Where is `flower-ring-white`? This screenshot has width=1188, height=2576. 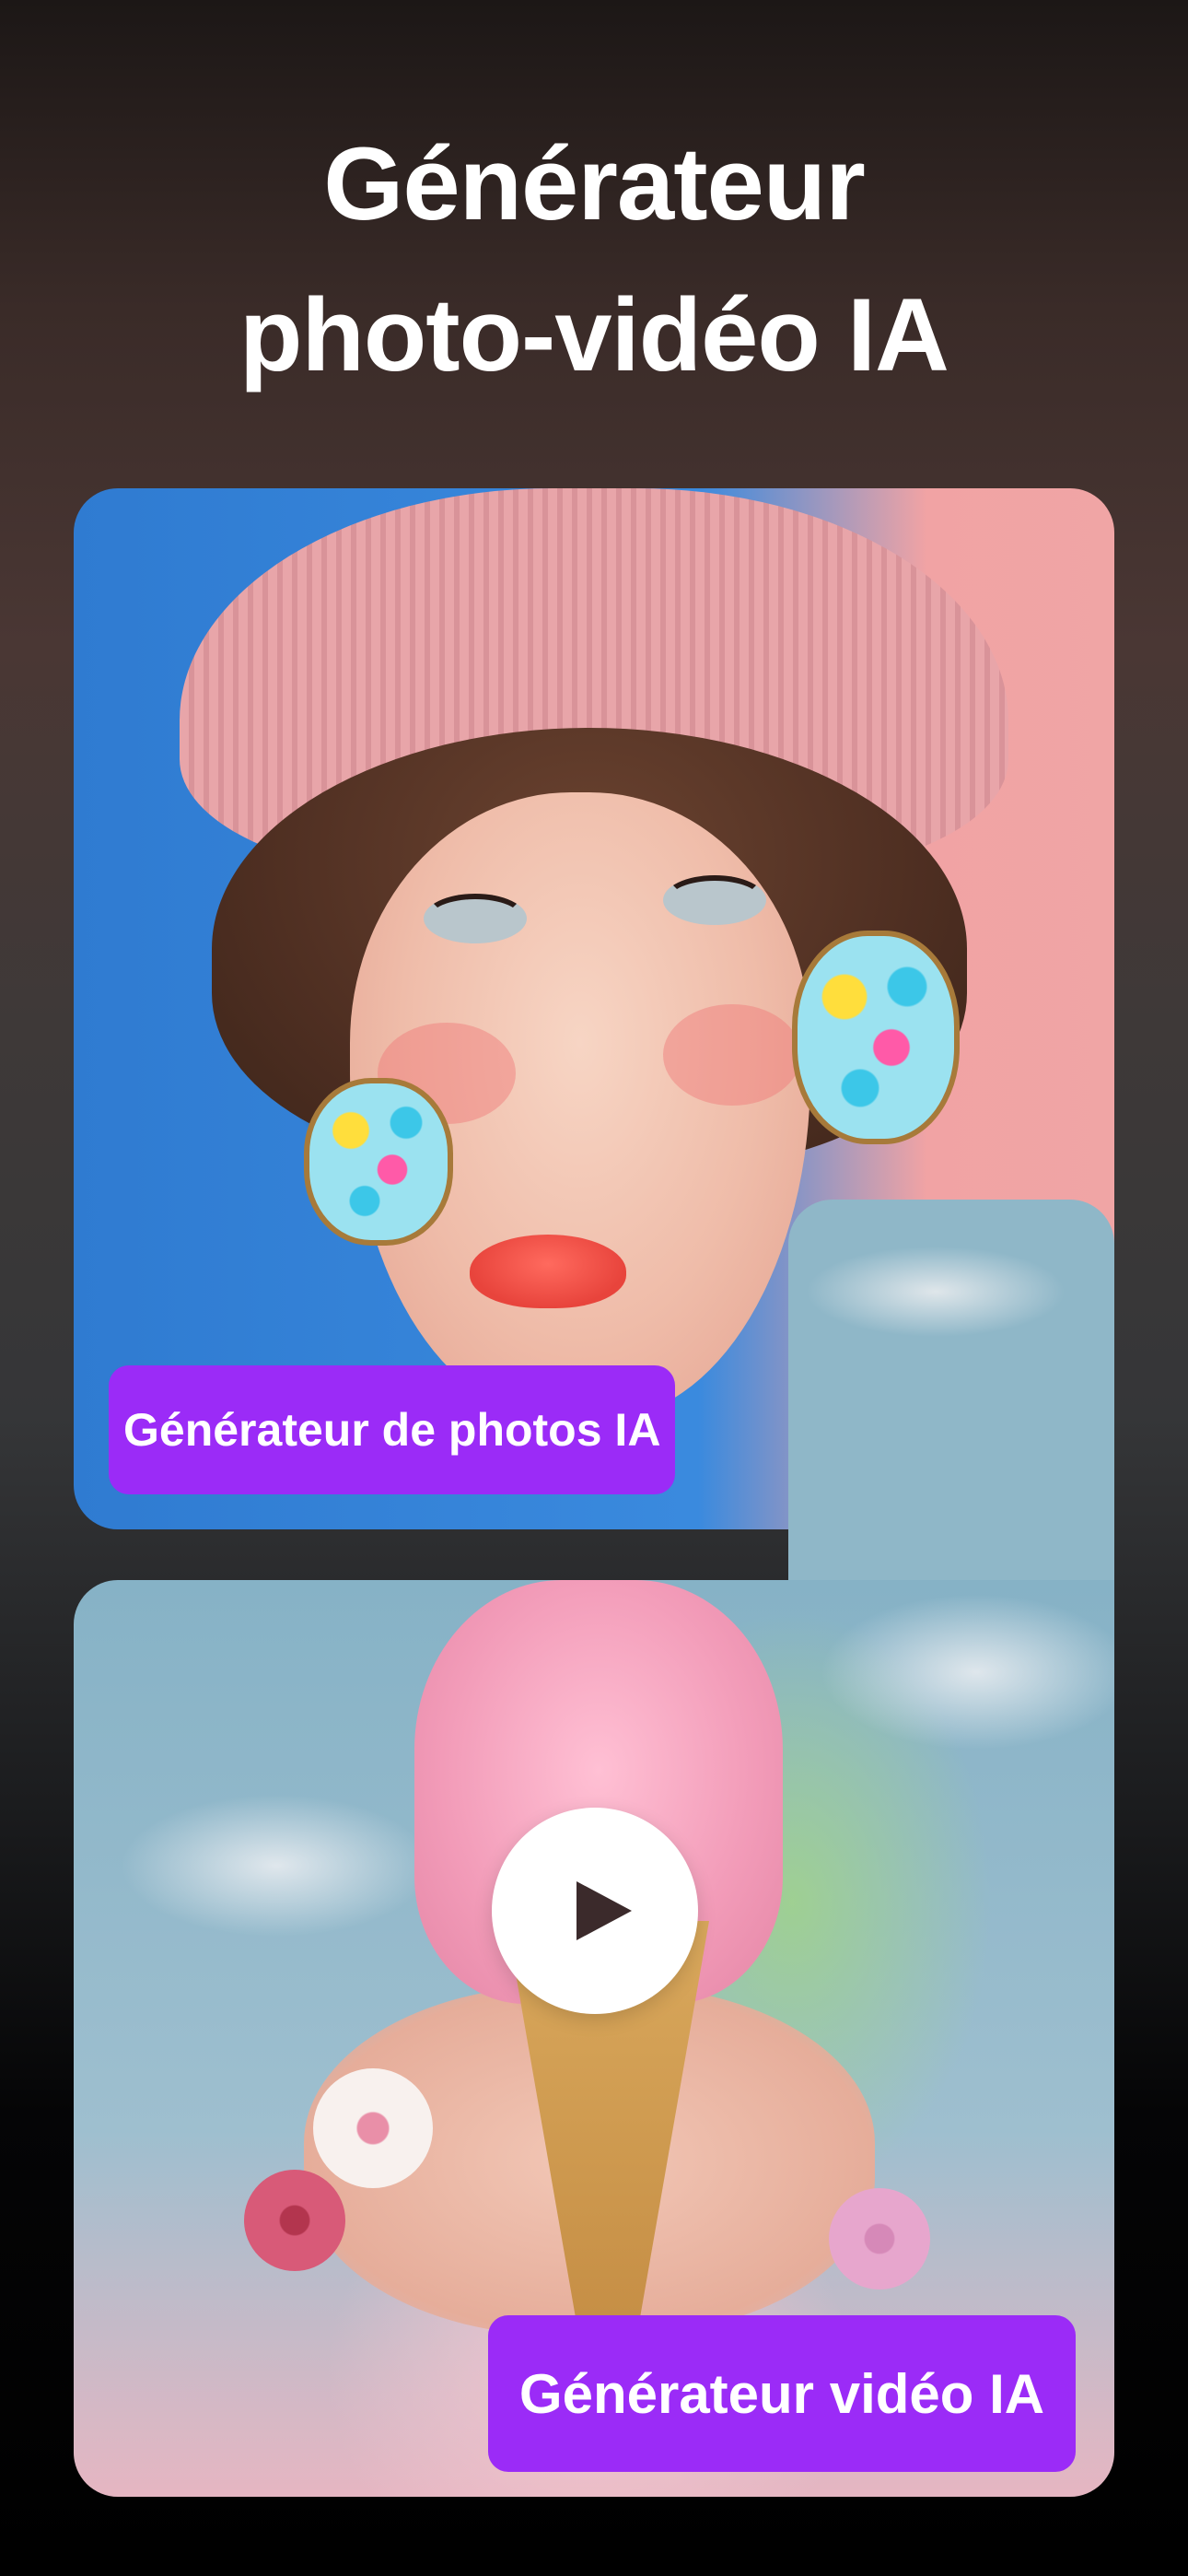 flower-ring-white is located at coordinates (373, 2128).